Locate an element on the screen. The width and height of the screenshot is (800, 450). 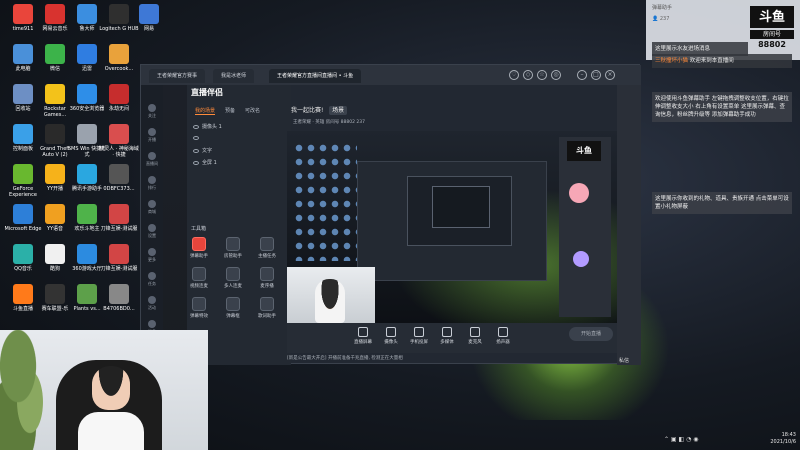
desktop-icon: 永劫无间 is located at coordinates (119, 98).